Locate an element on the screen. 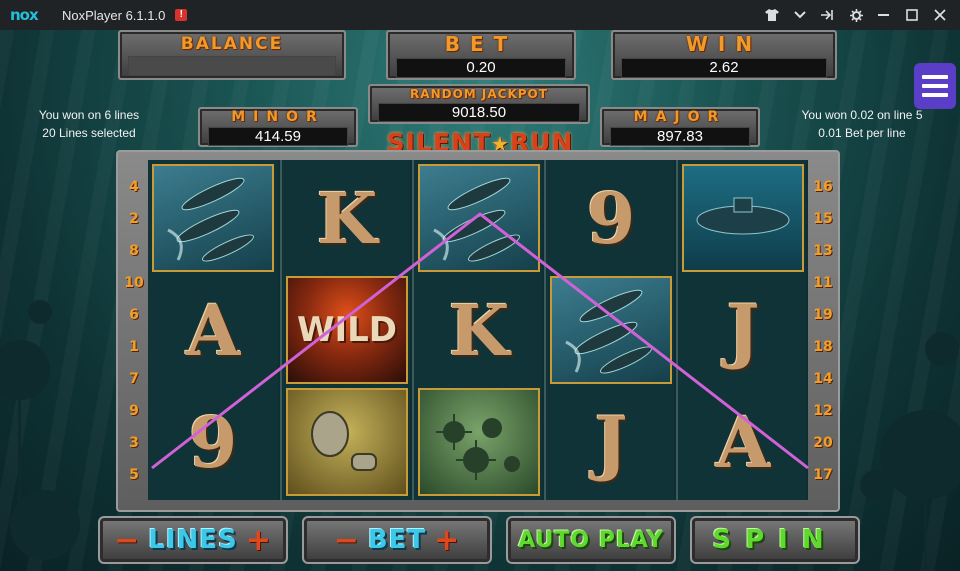 The image size is (960, 571). symbol-wild: WILD is located at coordinates (347, 330).